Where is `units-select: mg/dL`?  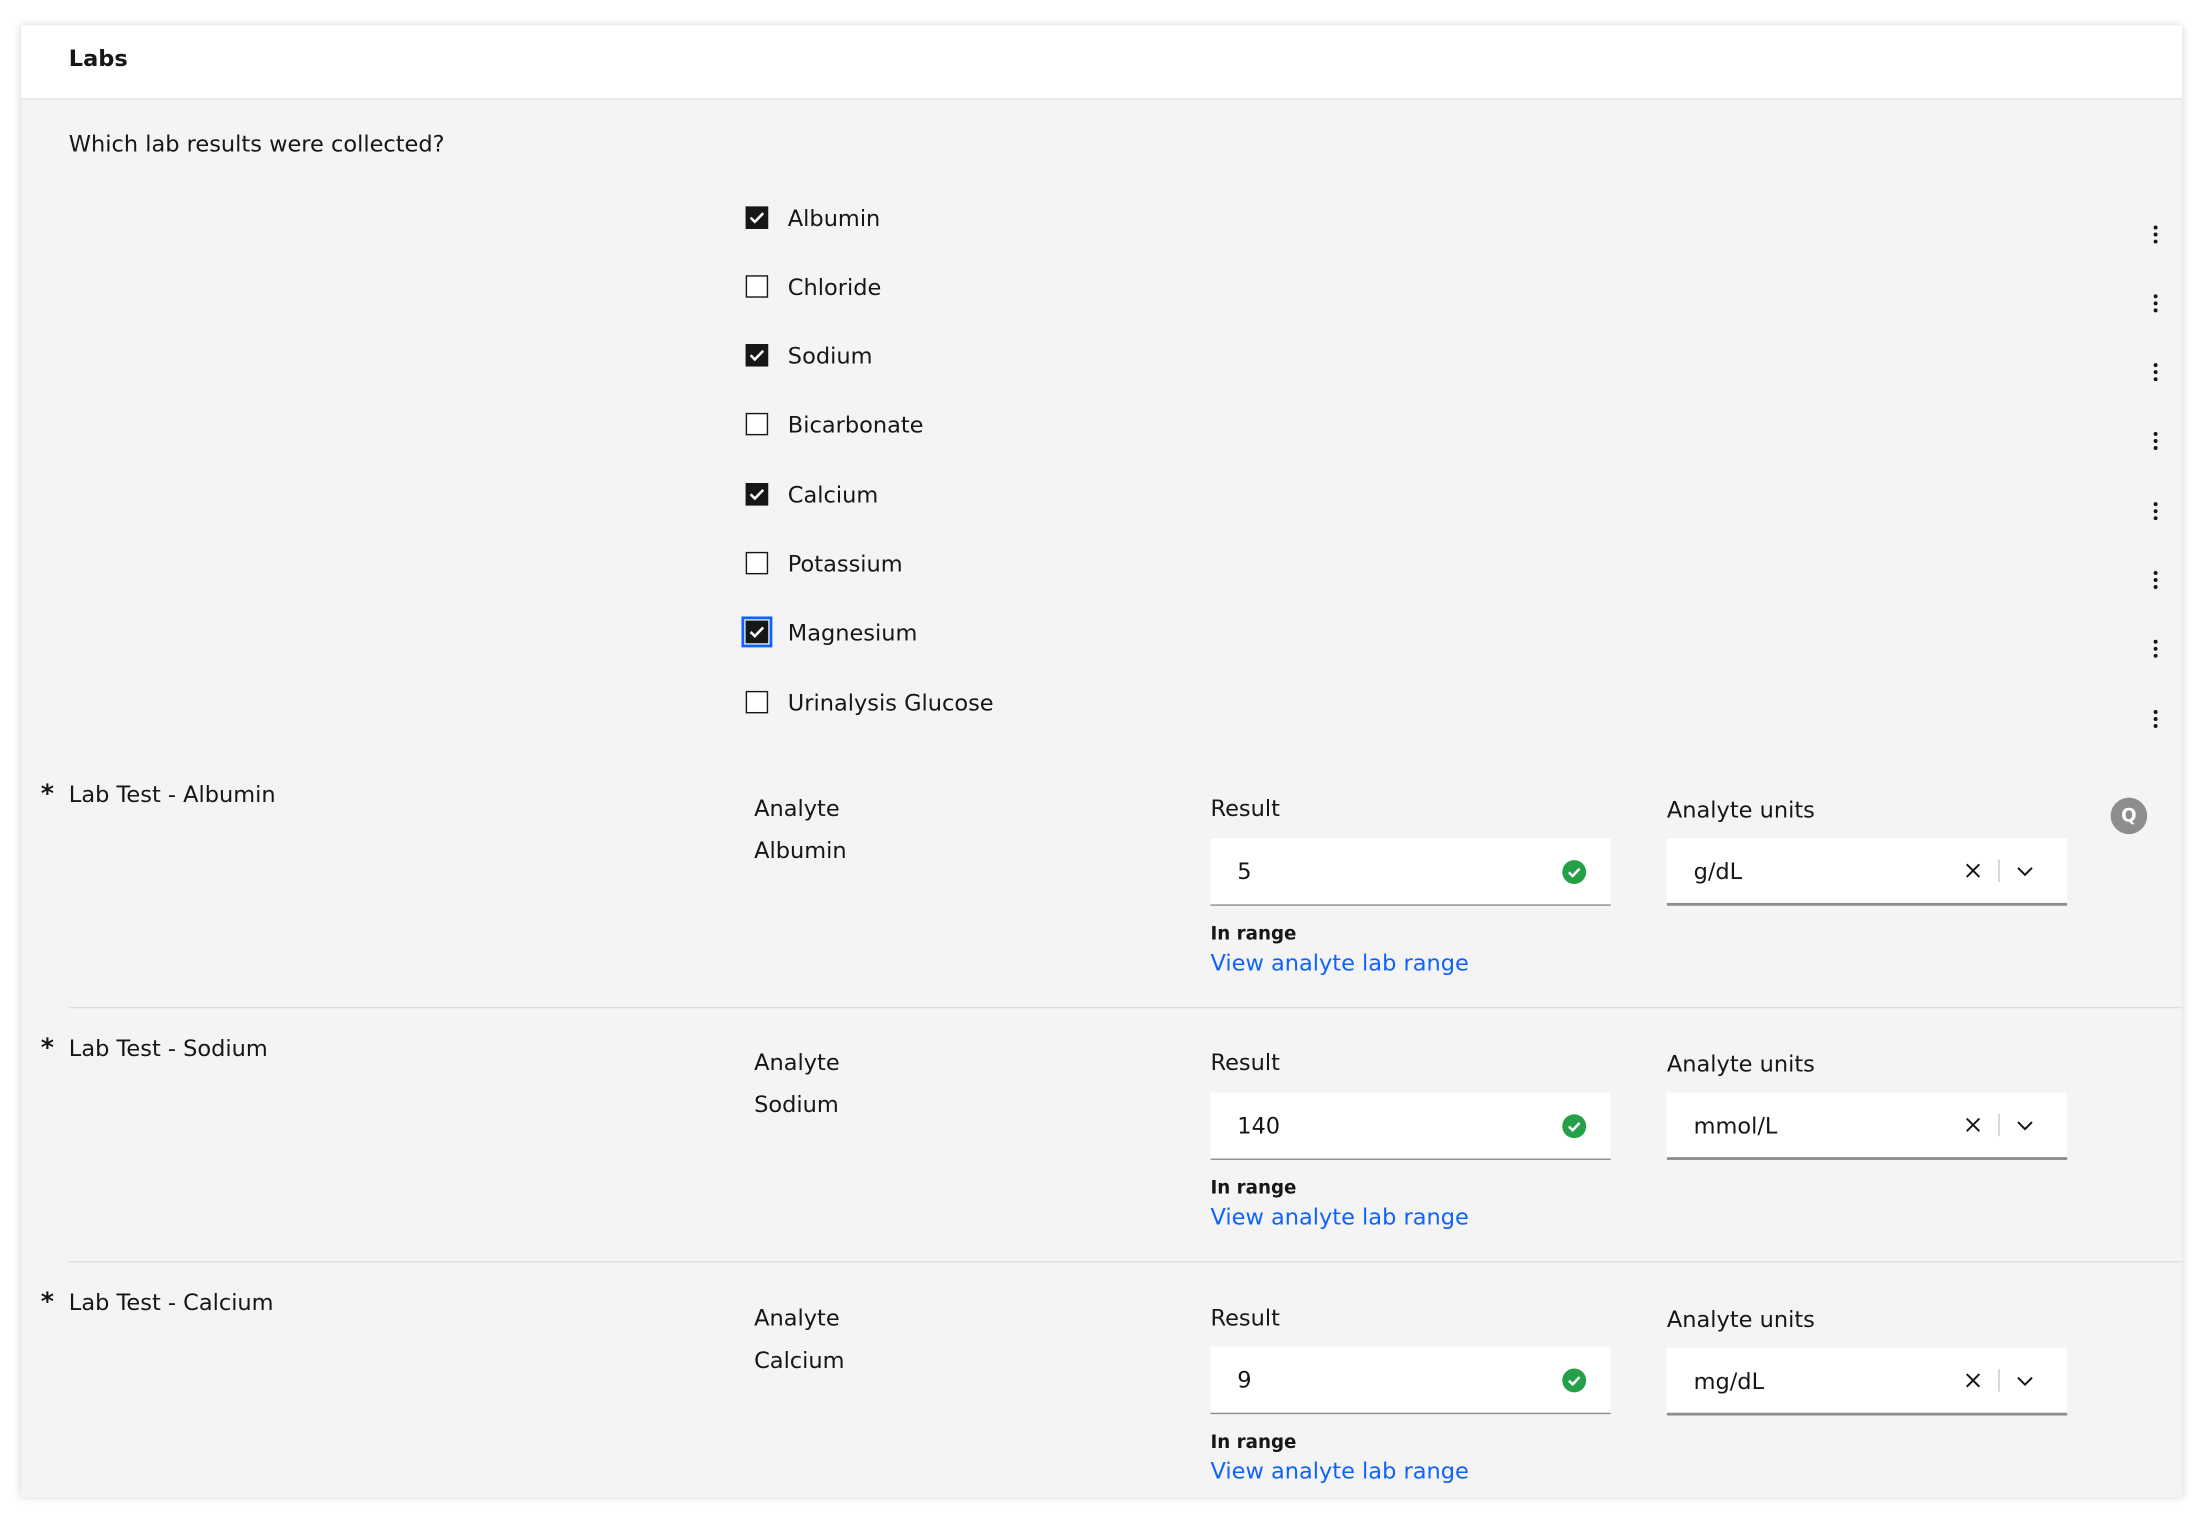
units-select: mg/dL is located at coordinates (1867, 1382).